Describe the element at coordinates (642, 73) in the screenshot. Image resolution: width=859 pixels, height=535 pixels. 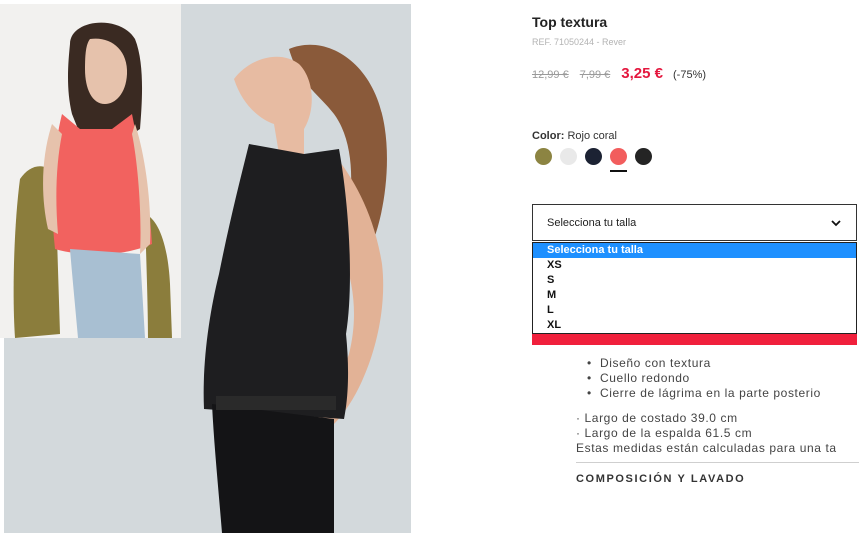
I see `current-price: 3,25 €` at that location.